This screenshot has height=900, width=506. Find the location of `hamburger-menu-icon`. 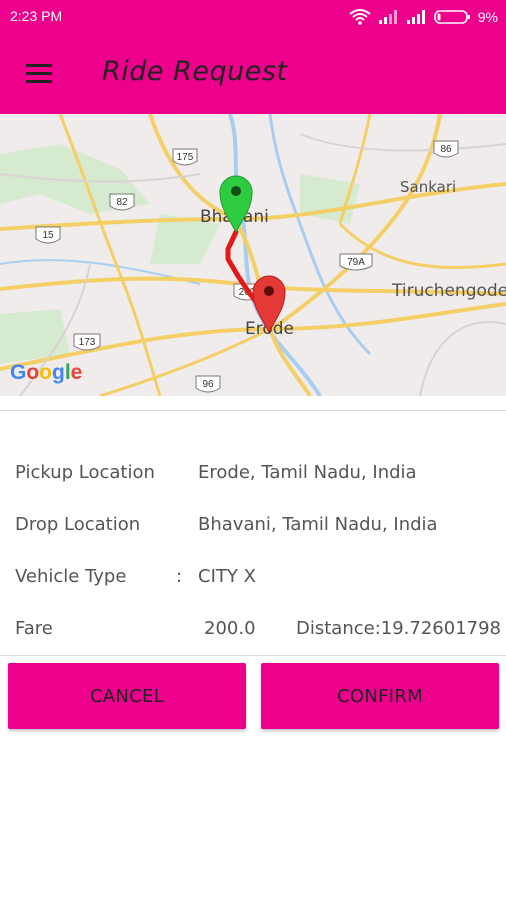

hamburger-menu-icon is located at coordinates (40, 75).